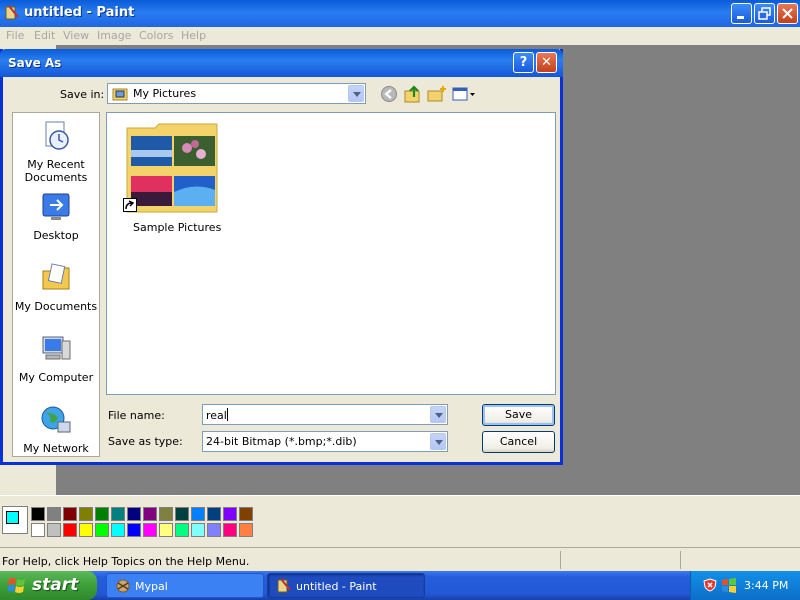 Image resolution: width=800 pixels, height=600 pixels. I want to click on current-colors-indicator, so click(15, 520).